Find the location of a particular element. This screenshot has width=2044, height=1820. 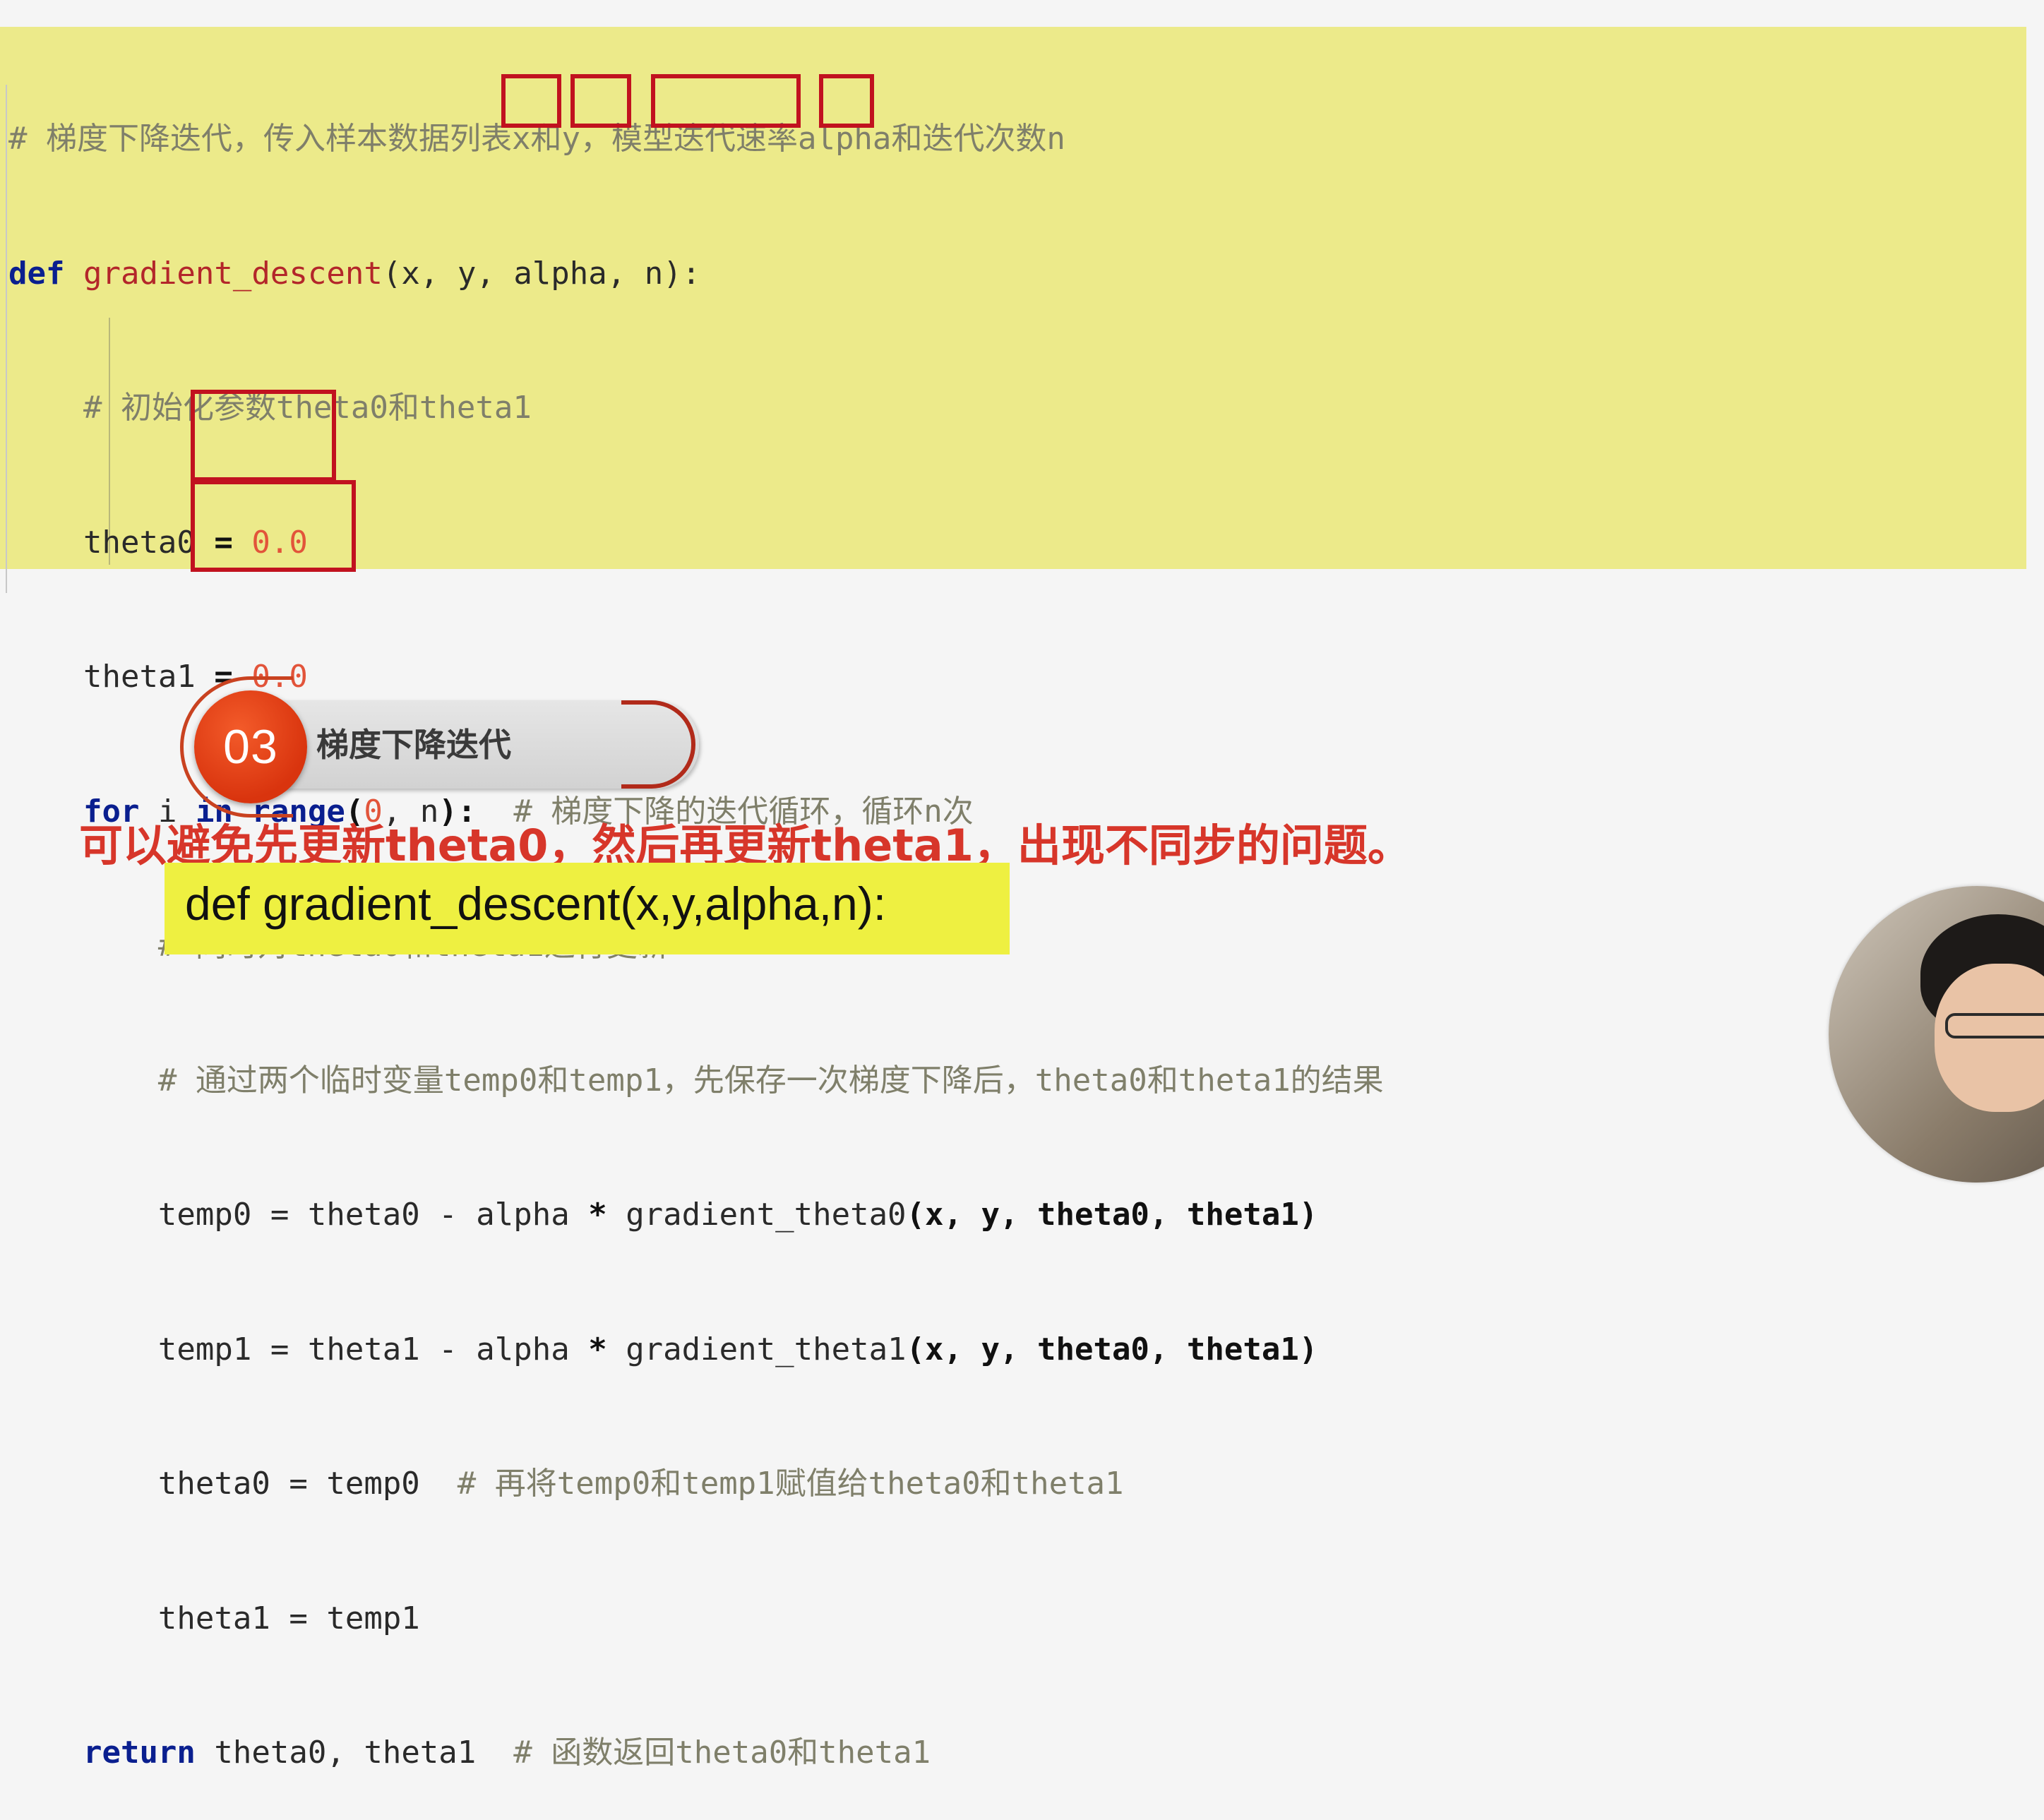

section-number: 03 is located at coordinates (250, 746).